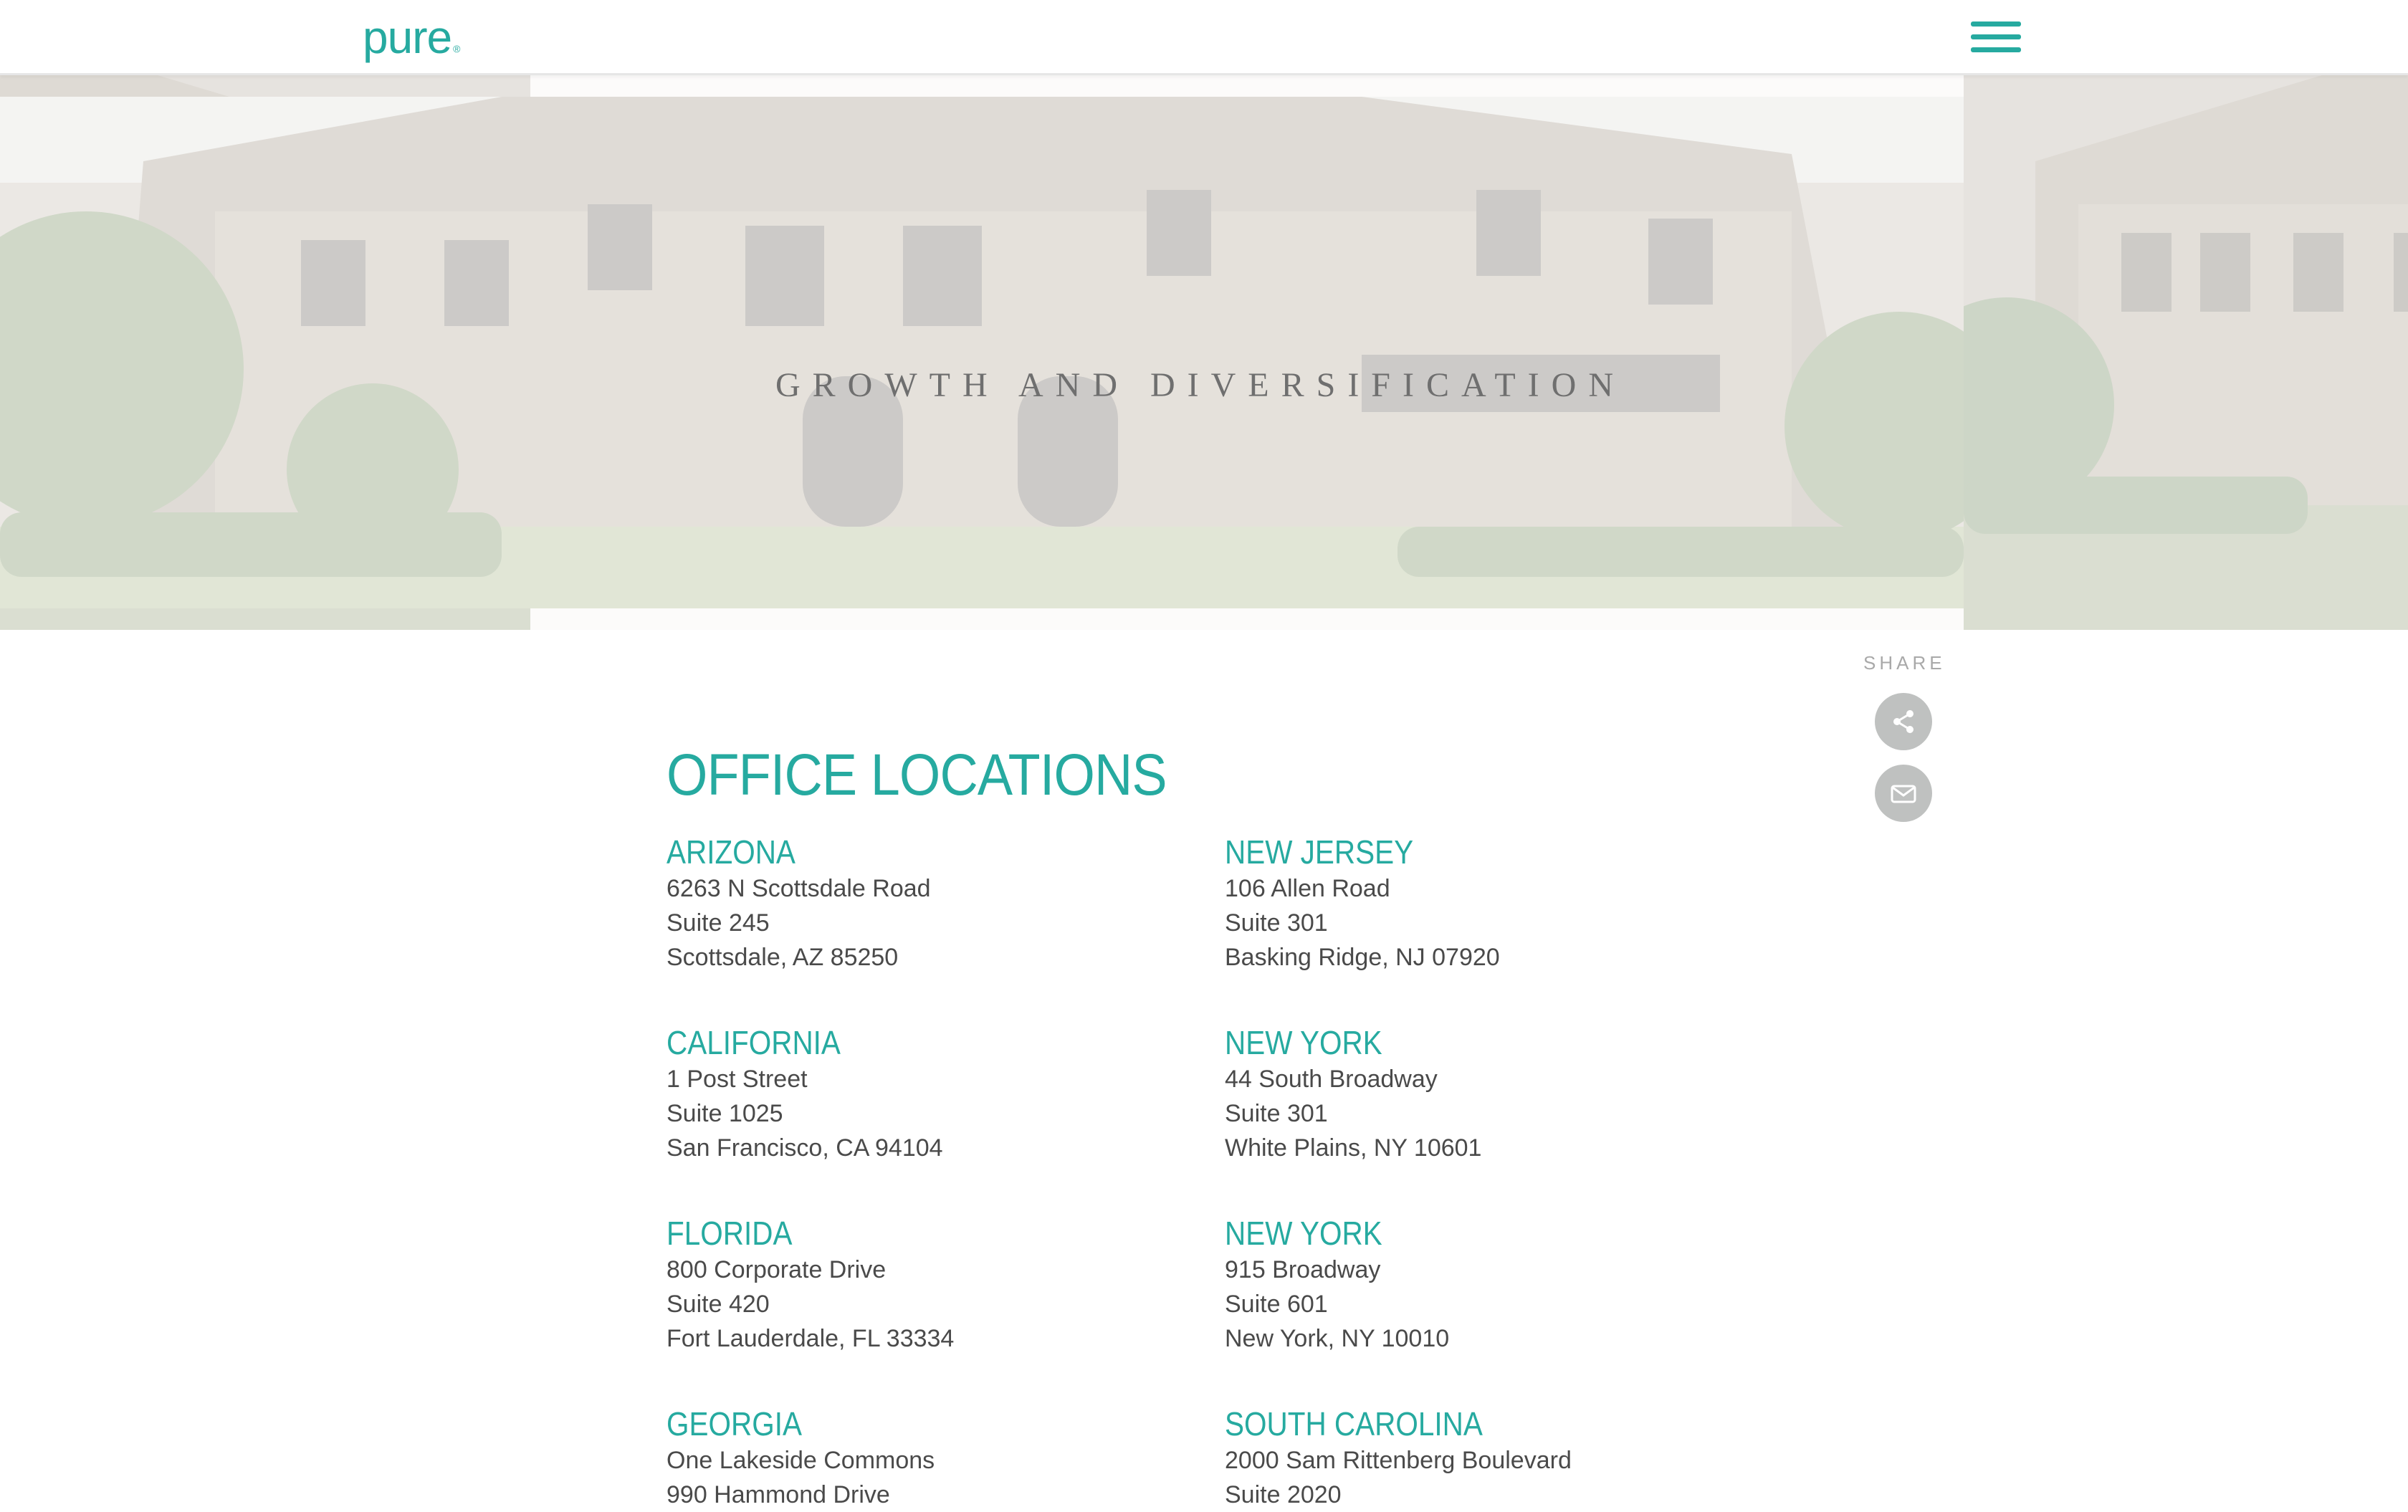 The height and width of the screenshot is (1512, 2408). I want to click on envelope-icon, so click(1903, 794).